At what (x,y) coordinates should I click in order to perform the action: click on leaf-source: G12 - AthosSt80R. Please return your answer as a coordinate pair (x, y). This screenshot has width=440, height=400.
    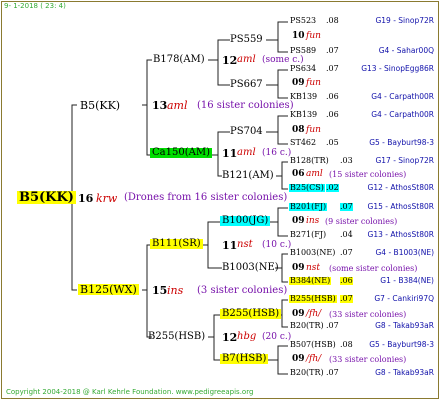
    Looking at the image, I should click on (400, 187).